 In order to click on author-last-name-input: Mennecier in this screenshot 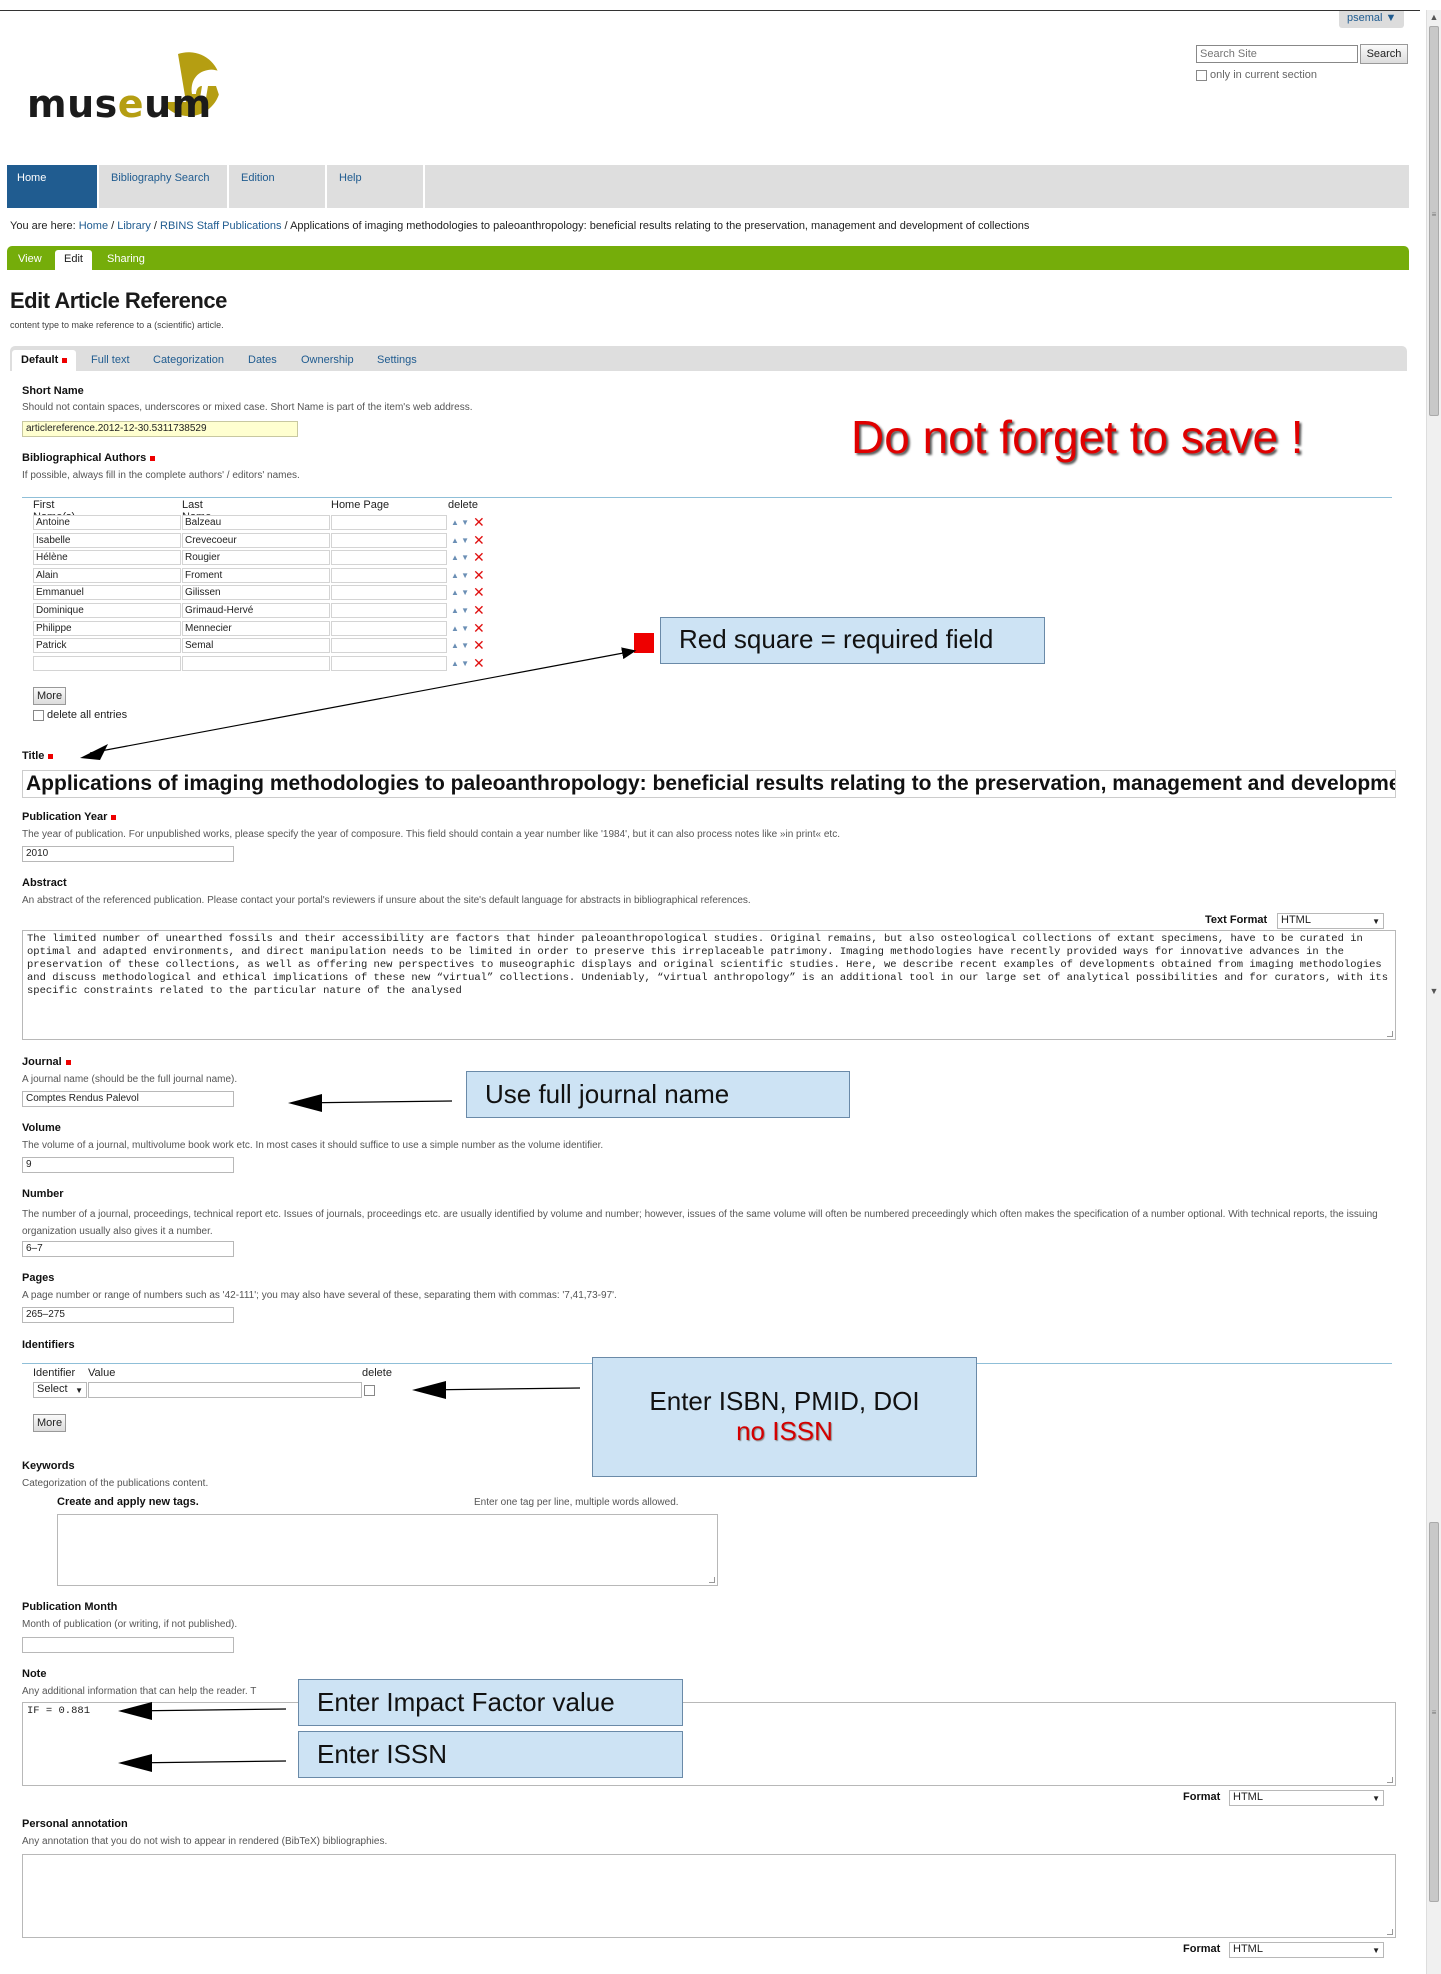, I will do `click(256, 628)`.